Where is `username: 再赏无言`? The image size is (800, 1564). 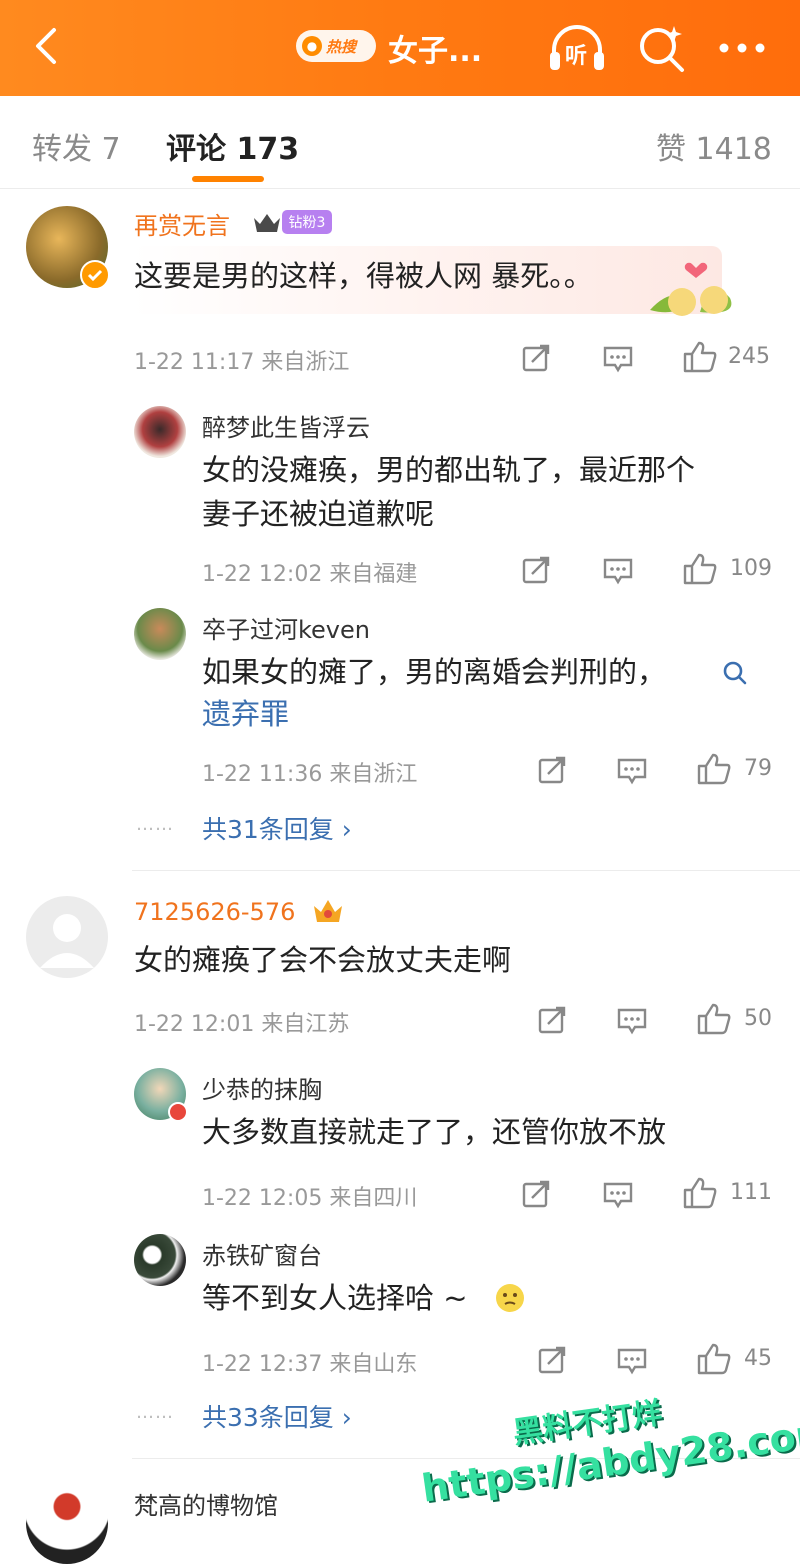
username: 再赏无言 is located at coordinates (182, 223).